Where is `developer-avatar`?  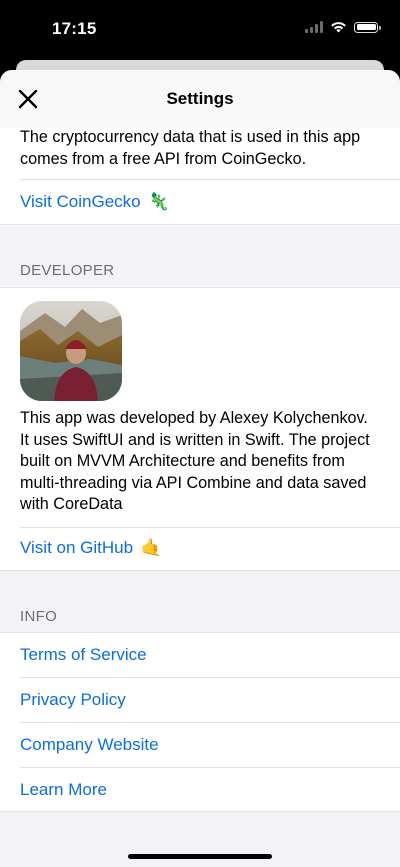 developer-avatar is located at coordinates (71, 351).